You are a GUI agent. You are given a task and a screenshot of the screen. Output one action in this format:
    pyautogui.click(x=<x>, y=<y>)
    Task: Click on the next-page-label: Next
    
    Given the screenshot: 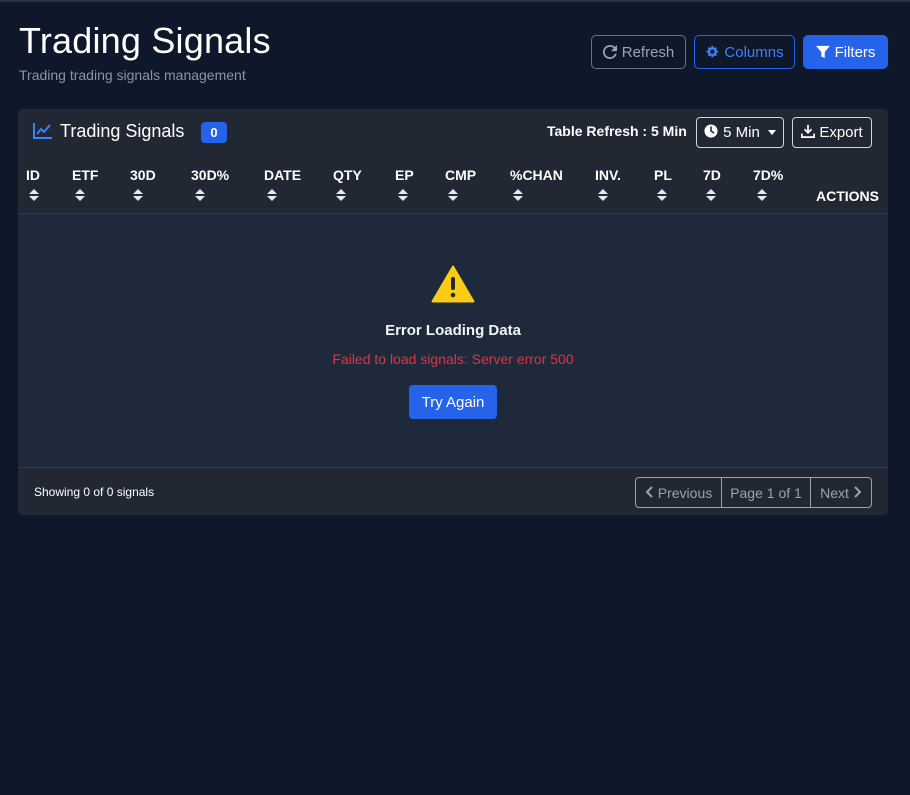 What is the action you would take?
    pyautogui.click(x=834, y=492)
    